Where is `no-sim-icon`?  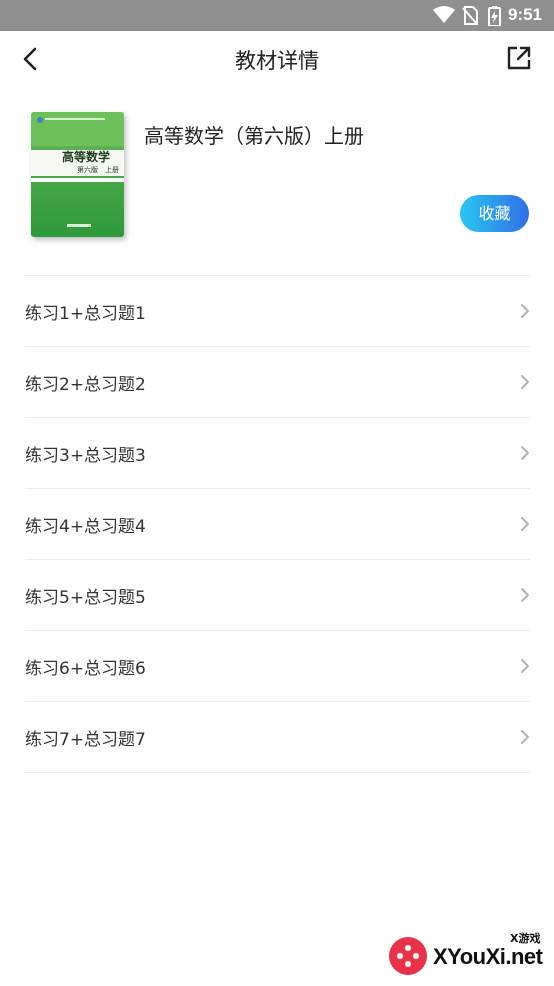
no-sim-icon is located at coordinates (470, 15).